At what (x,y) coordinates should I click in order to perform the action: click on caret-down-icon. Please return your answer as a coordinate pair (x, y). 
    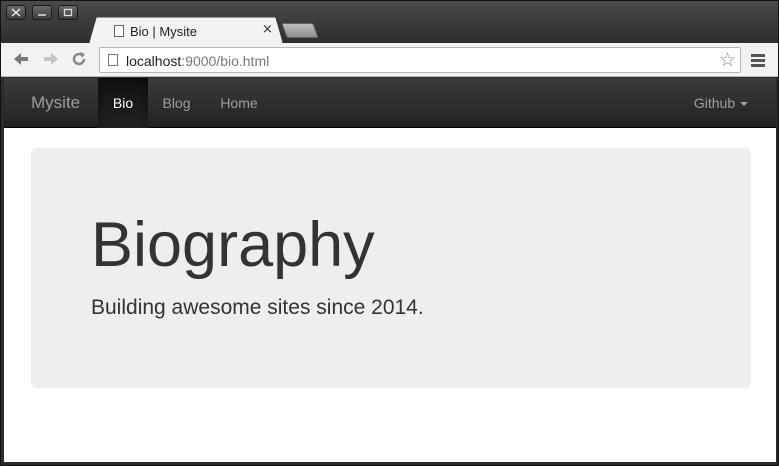
    Looking at the image, I should click on (744, 104).